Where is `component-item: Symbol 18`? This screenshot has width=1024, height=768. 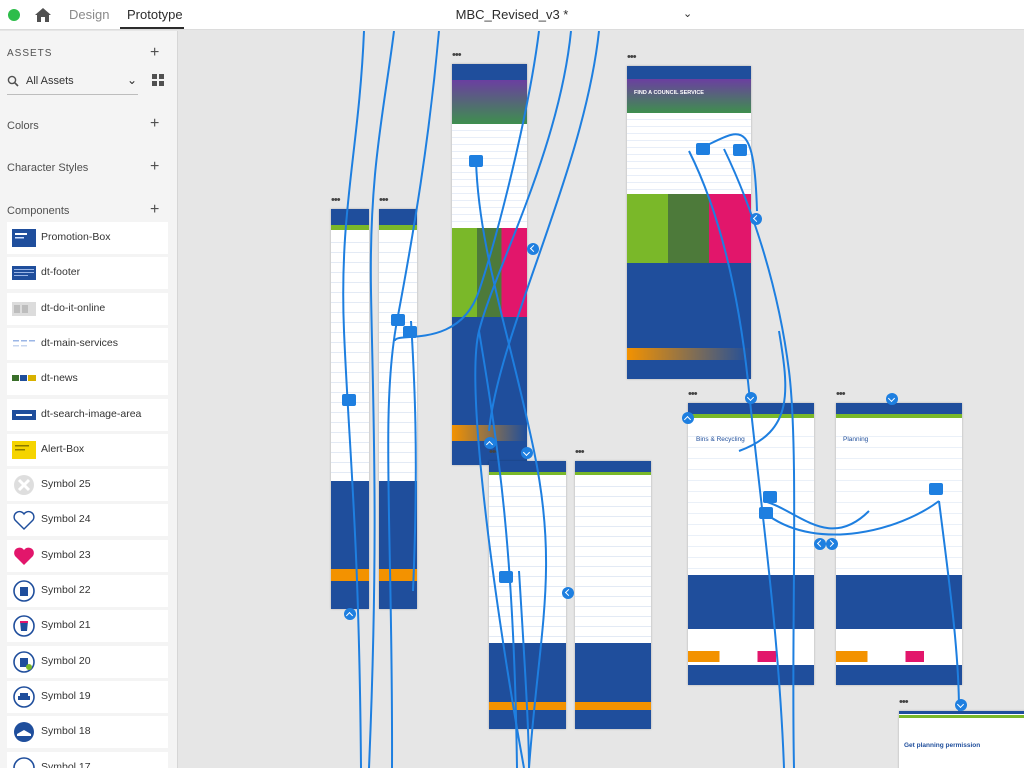 component-item: Symbol 18 is located at coordinates (87, 732).